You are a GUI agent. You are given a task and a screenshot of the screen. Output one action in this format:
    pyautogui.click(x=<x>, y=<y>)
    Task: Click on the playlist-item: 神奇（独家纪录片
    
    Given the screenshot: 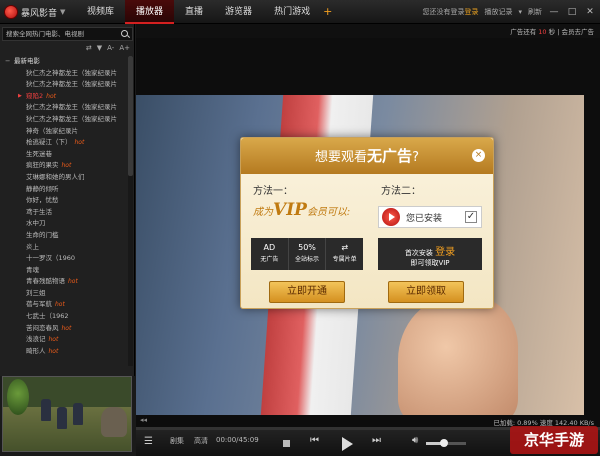 What is the action you would take?
    pyautogui.click(x=64, y=132)
    